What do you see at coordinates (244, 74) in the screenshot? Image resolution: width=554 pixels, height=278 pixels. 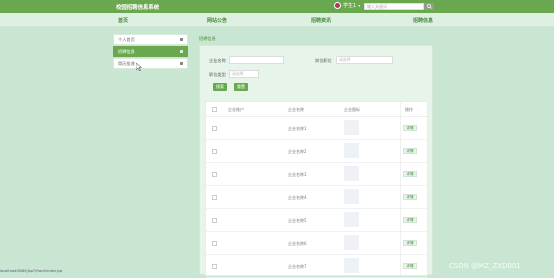 I see `job-type-select: 请选择` at bounding box center [244, 74].